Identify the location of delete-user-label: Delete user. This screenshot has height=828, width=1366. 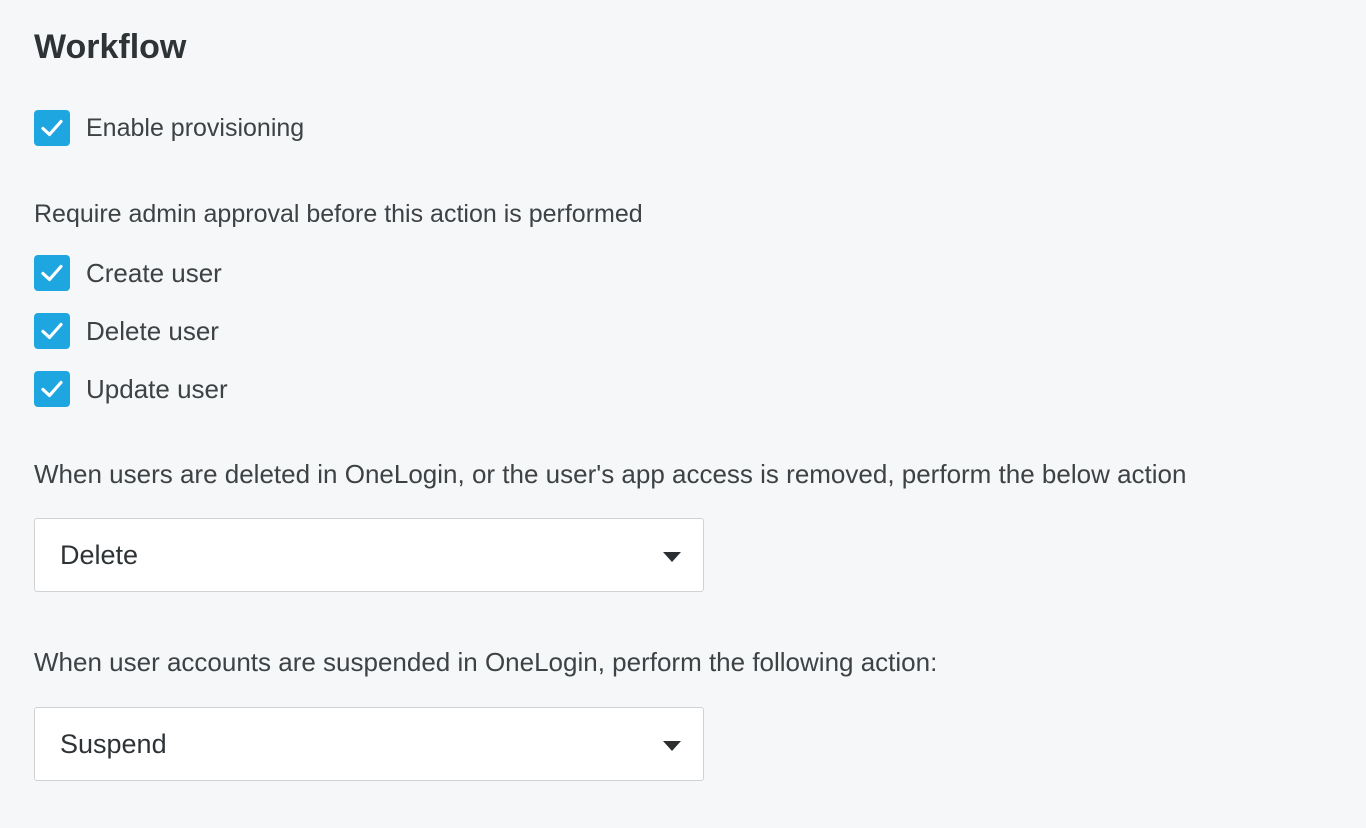
(152, 331).